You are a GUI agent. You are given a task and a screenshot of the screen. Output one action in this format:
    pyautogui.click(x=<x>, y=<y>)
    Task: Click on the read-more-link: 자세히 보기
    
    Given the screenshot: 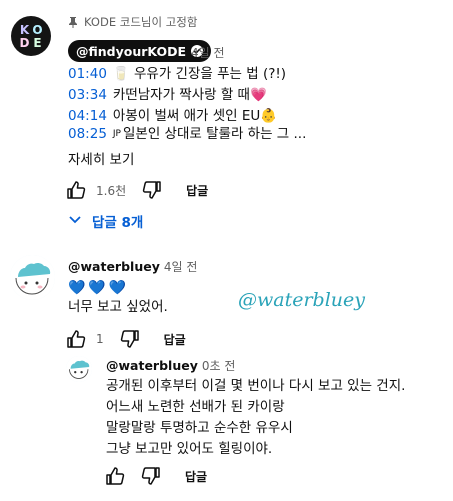 What is the action you would take?
    pyautogui.click(x=101, y=158)
    